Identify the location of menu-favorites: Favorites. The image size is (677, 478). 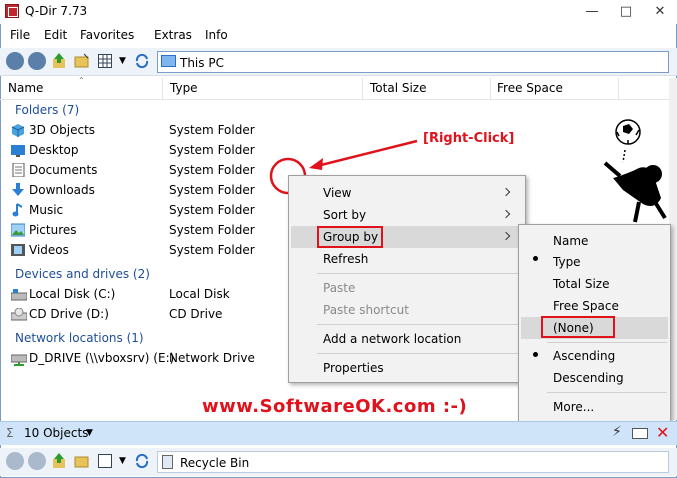
(107, 35).